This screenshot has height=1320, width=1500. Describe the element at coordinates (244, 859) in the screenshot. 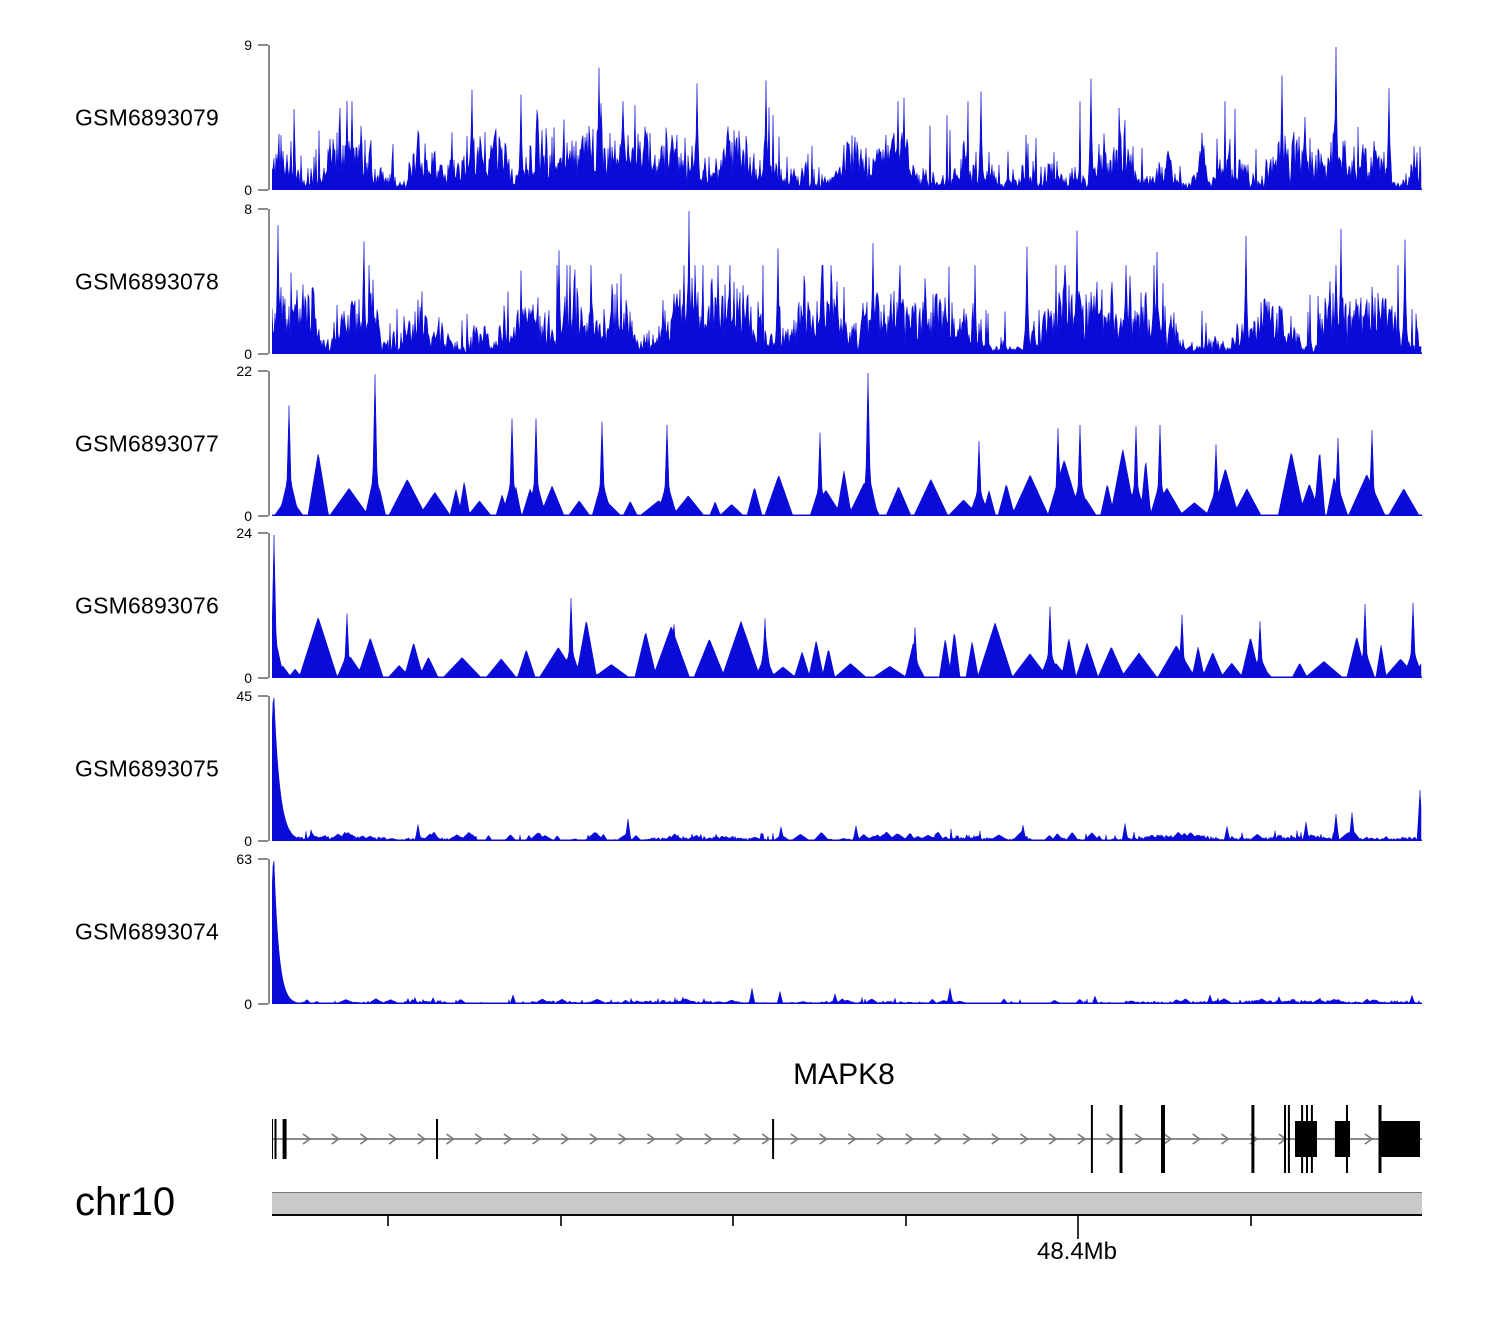

I see `y-axis-max-label: 63` at that location.